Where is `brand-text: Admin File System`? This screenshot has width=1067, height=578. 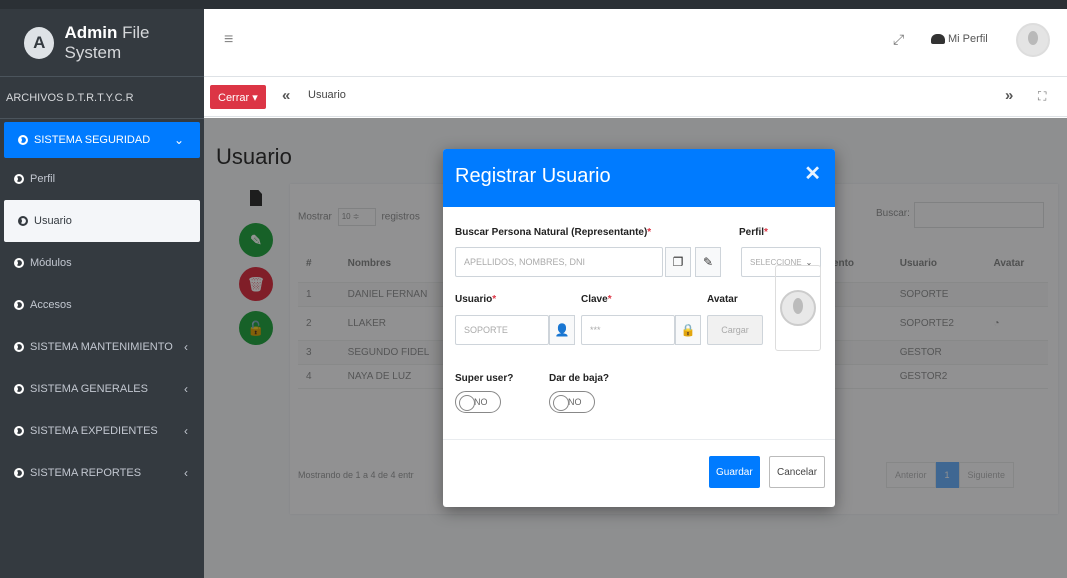 brand-text: Admin File System is located at coordinates (107, 42).